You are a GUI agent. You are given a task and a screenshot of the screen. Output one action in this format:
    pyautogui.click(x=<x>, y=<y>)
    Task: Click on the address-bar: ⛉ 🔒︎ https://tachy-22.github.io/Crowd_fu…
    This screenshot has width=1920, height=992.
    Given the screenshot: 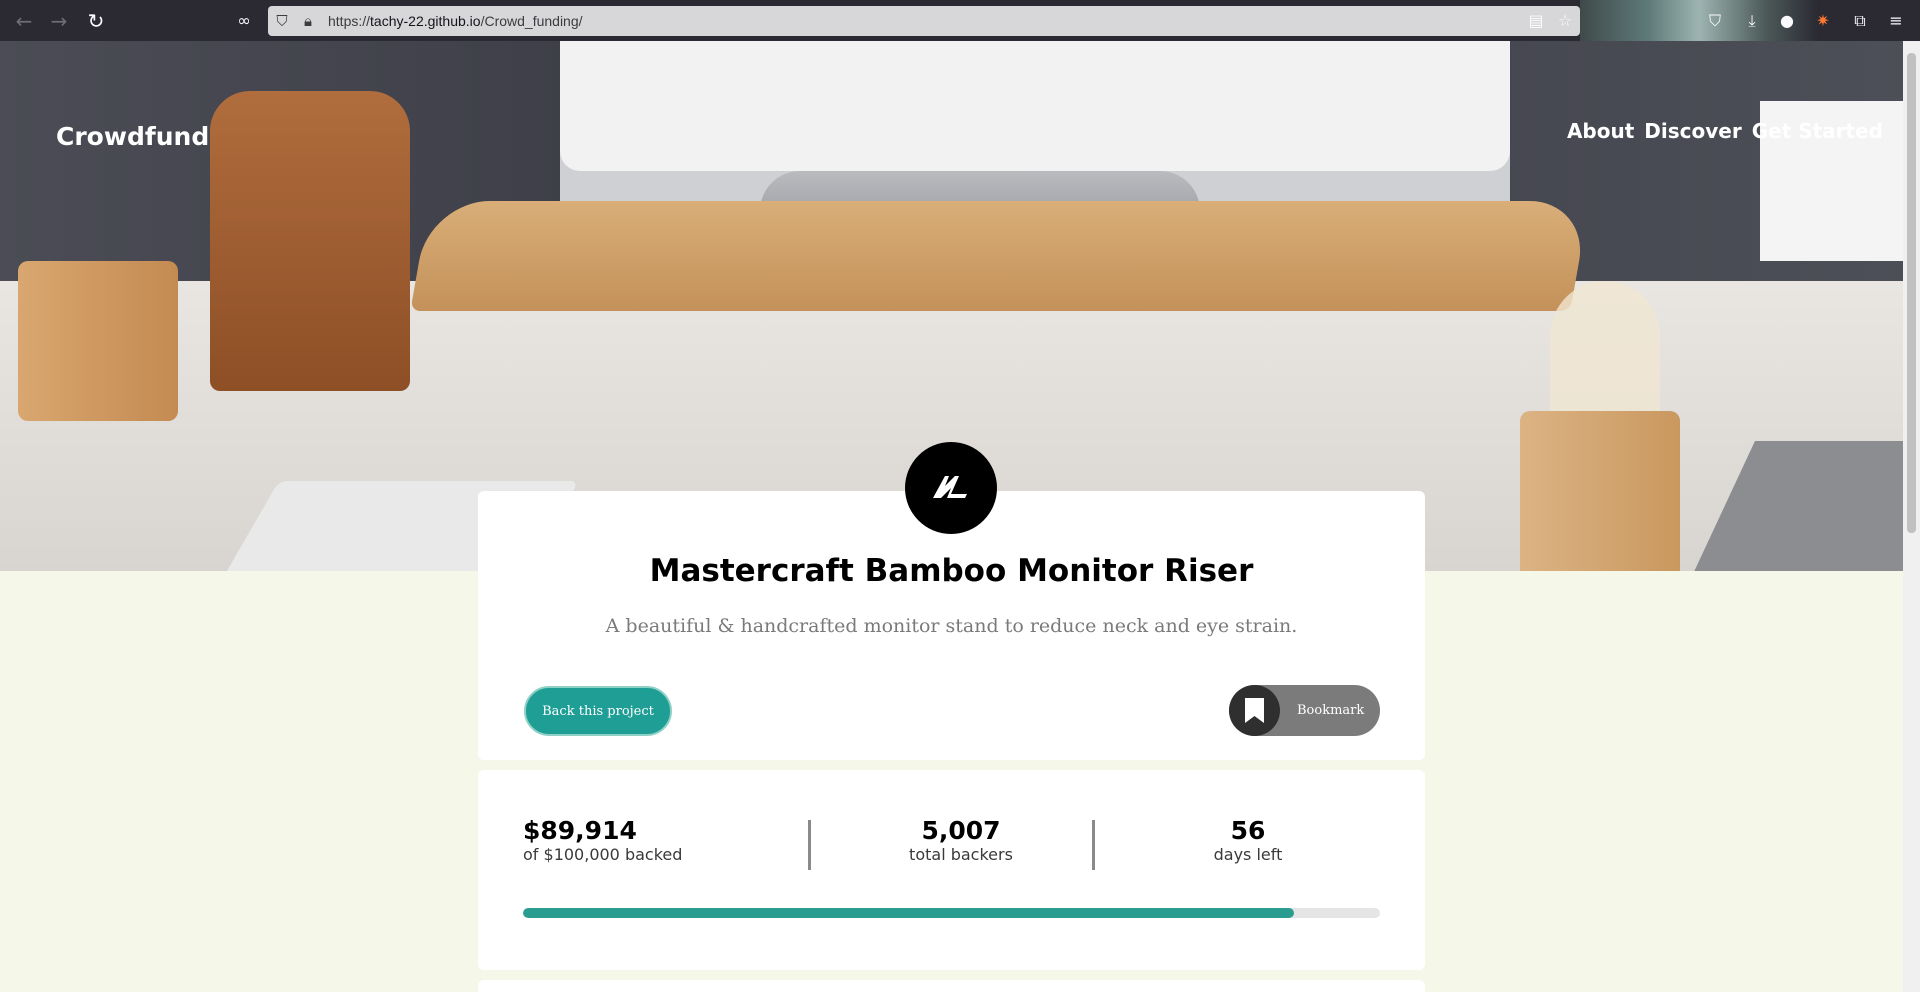 What is the action you would take?
    pyautogui.click(x=924, y=21)
    